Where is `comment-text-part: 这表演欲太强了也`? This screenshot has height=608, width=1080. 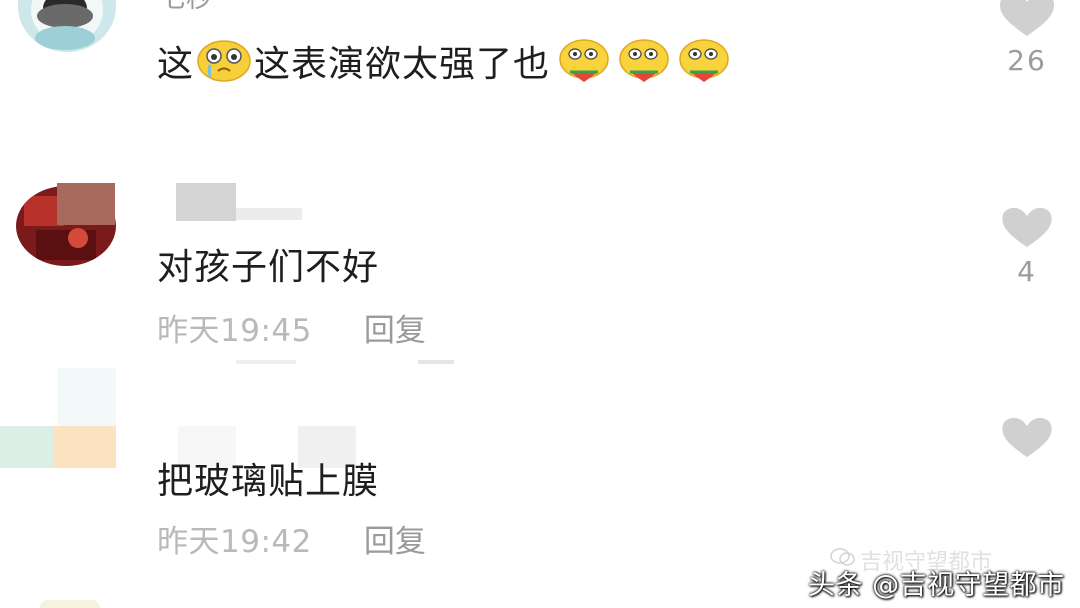 comment-text-part: 这表演欲太强了也 is located at coordinates (402, 64).